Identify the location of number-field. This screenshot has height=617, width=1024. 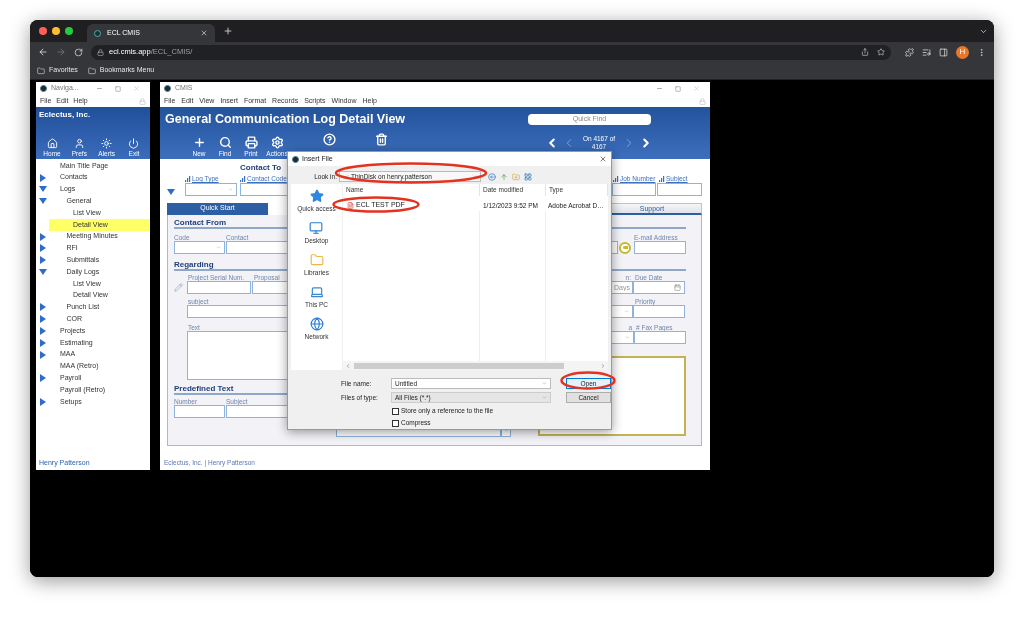
(199, 411).